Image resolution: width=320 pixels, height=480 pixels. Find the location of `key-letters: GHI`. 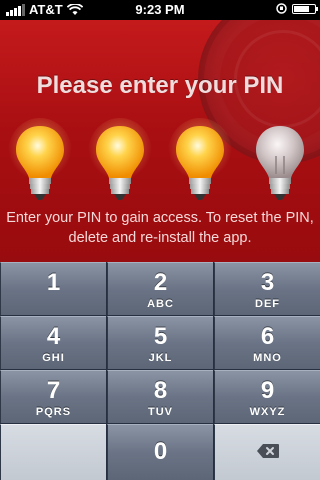

key-letters: GHI is located at coordinates (53, 358).